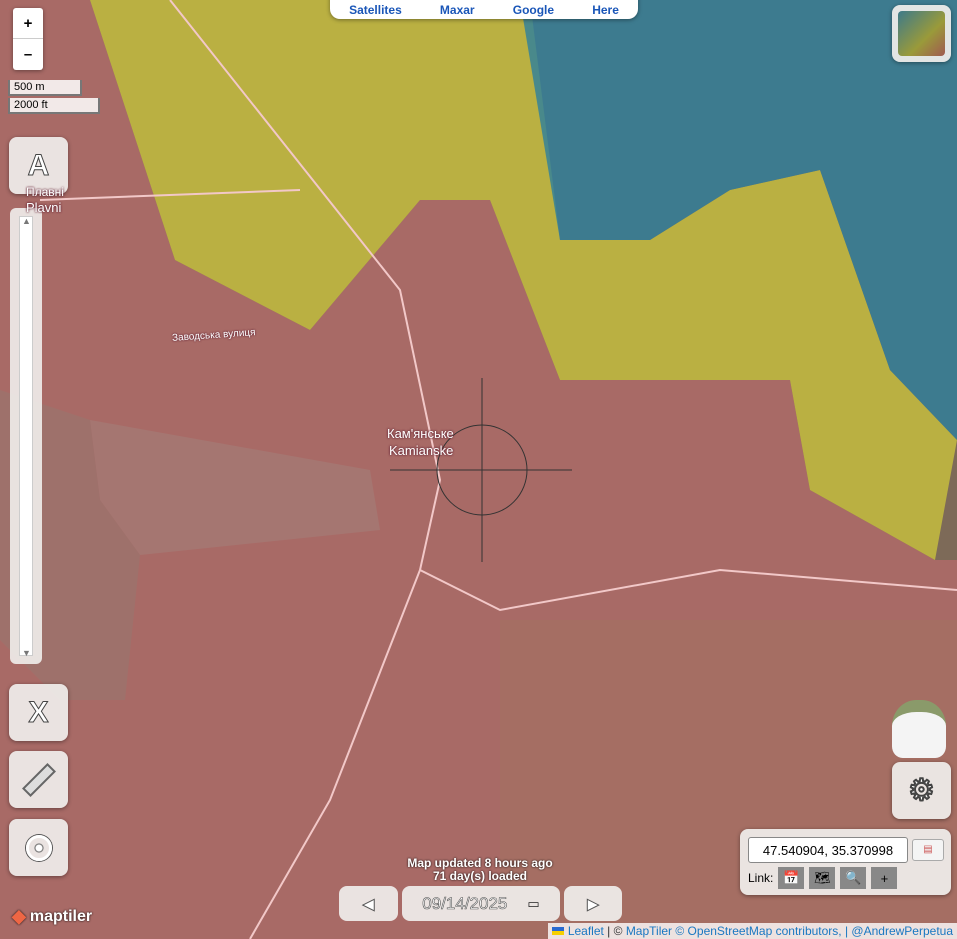  Describe the element at coordinates (853, 878) in the screenshot. I see `search-link-icon: 🔍` at that location.